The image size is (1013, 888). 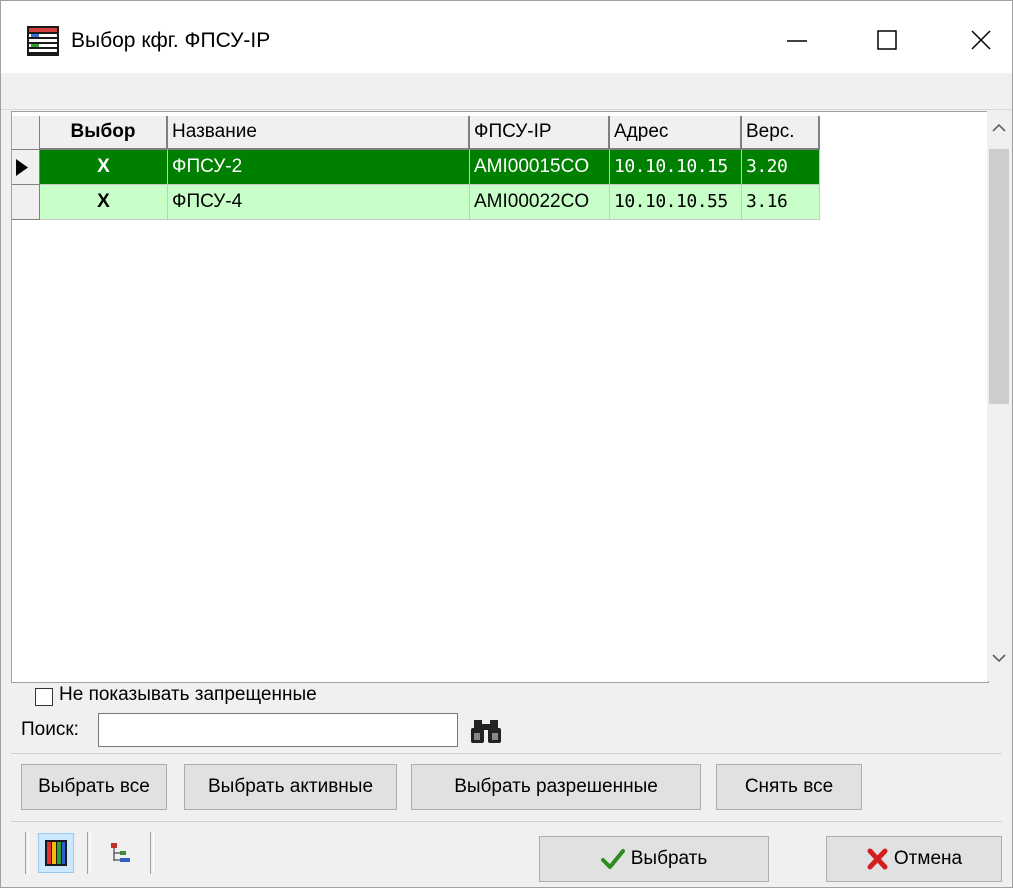 I want to click on column-header-select: Выбор, so click(x=104, y=133).